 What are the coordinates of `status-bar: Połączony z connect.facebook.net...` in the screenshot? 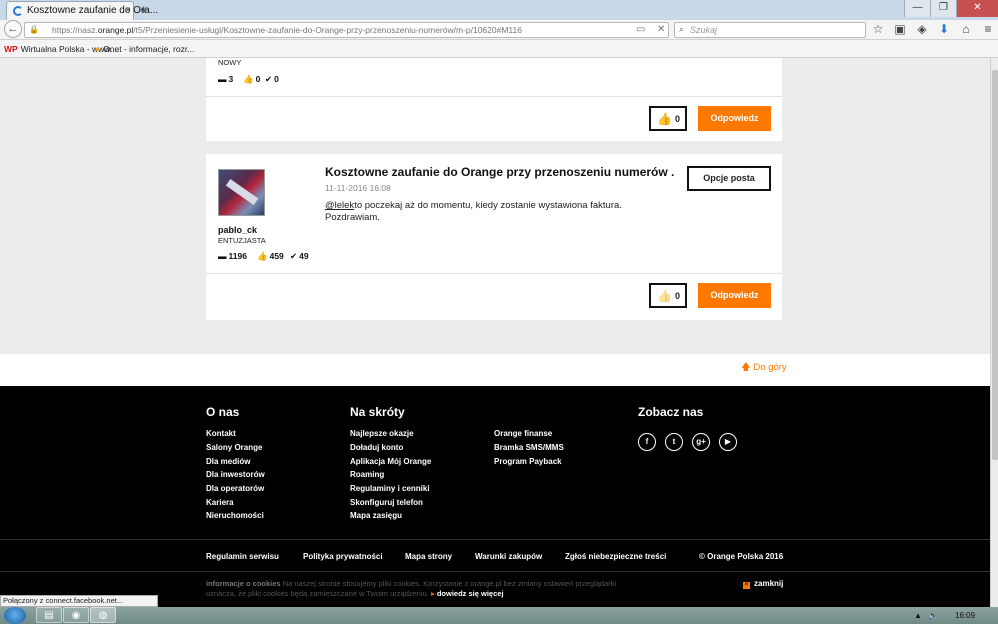 It's located at (79, 601).